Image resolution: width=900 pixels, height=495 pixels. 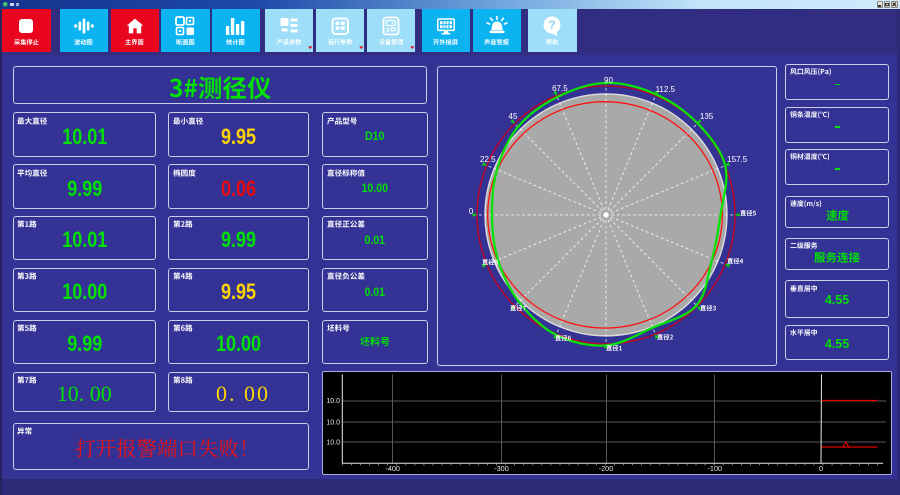 What do you see at coordinates (821, 467) in the screenshot?
I see `svg-text: 0` at bounding box center [821, 467].